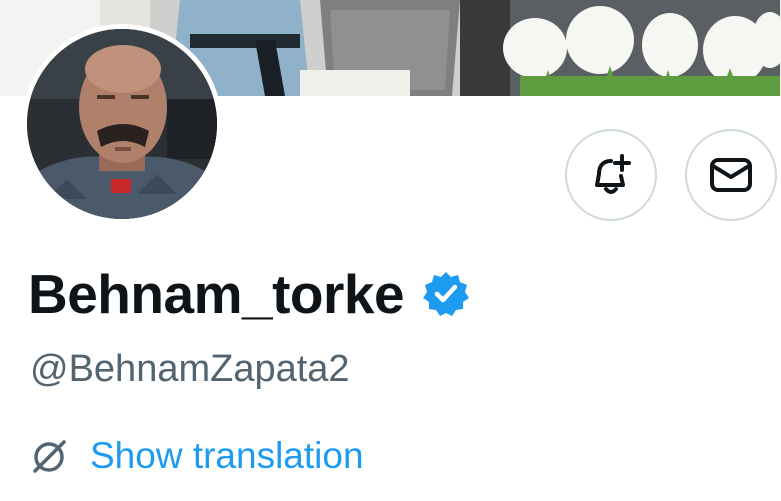 The image size is (781, 501). I want to click on translation-row: Show translation, so click(197, 456).